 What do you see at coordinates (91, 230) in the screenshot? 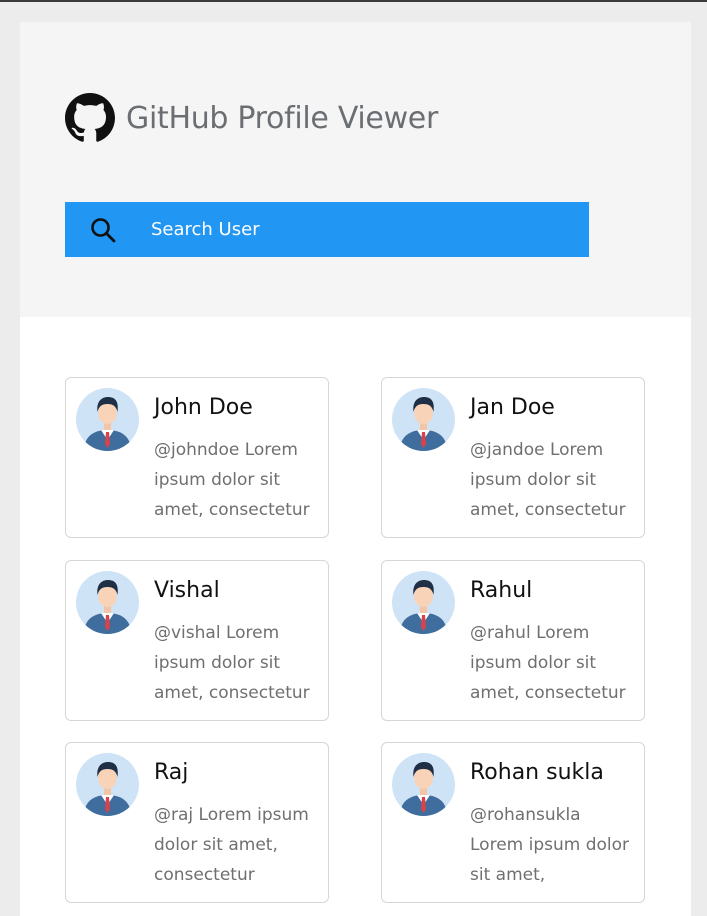
I see `search-icon` at bounding box center [91, 230].